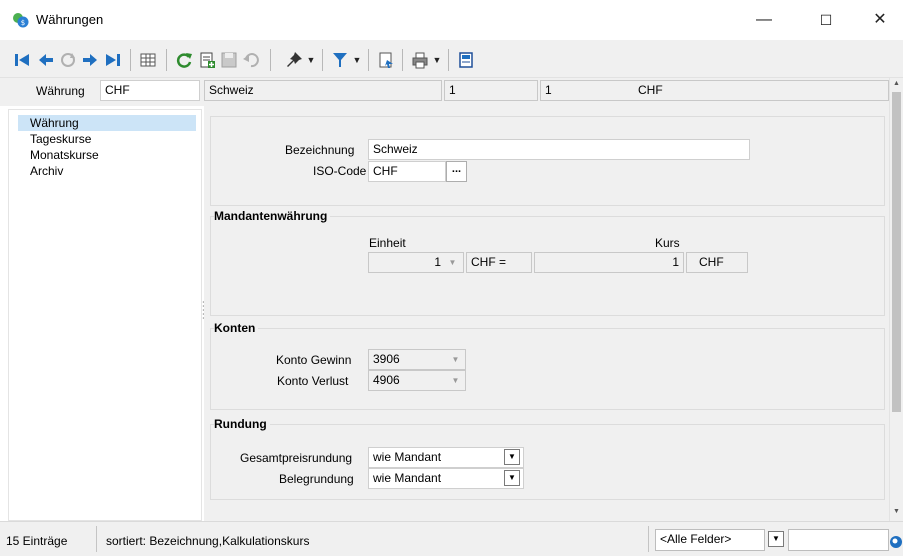  What do you see at coordinates (455, 359) in the screenshot?
I see `konto-gewinn-dropdown-icon: ▼` at bounding box center [455, 359].